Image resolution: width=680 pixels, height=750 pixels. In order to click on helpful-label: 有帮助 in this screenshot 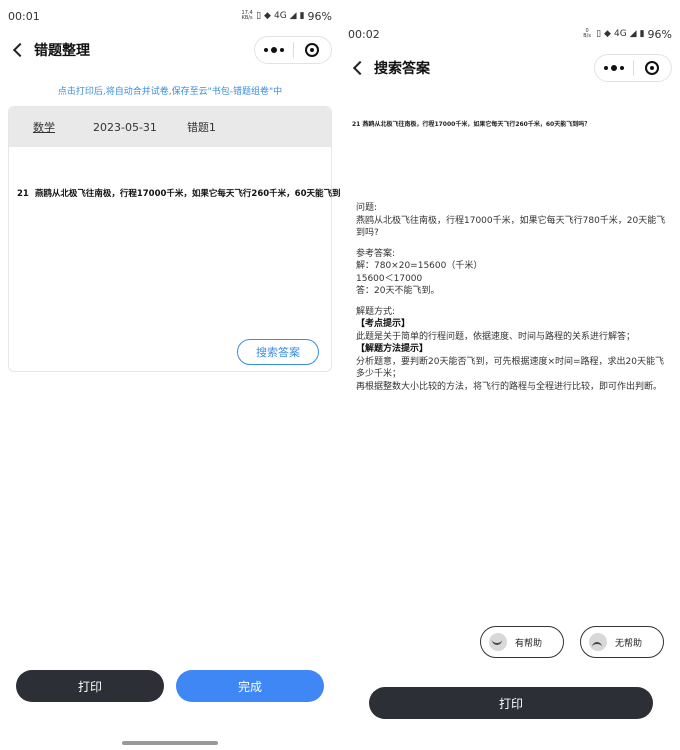, I will do `click(529, 643)`.